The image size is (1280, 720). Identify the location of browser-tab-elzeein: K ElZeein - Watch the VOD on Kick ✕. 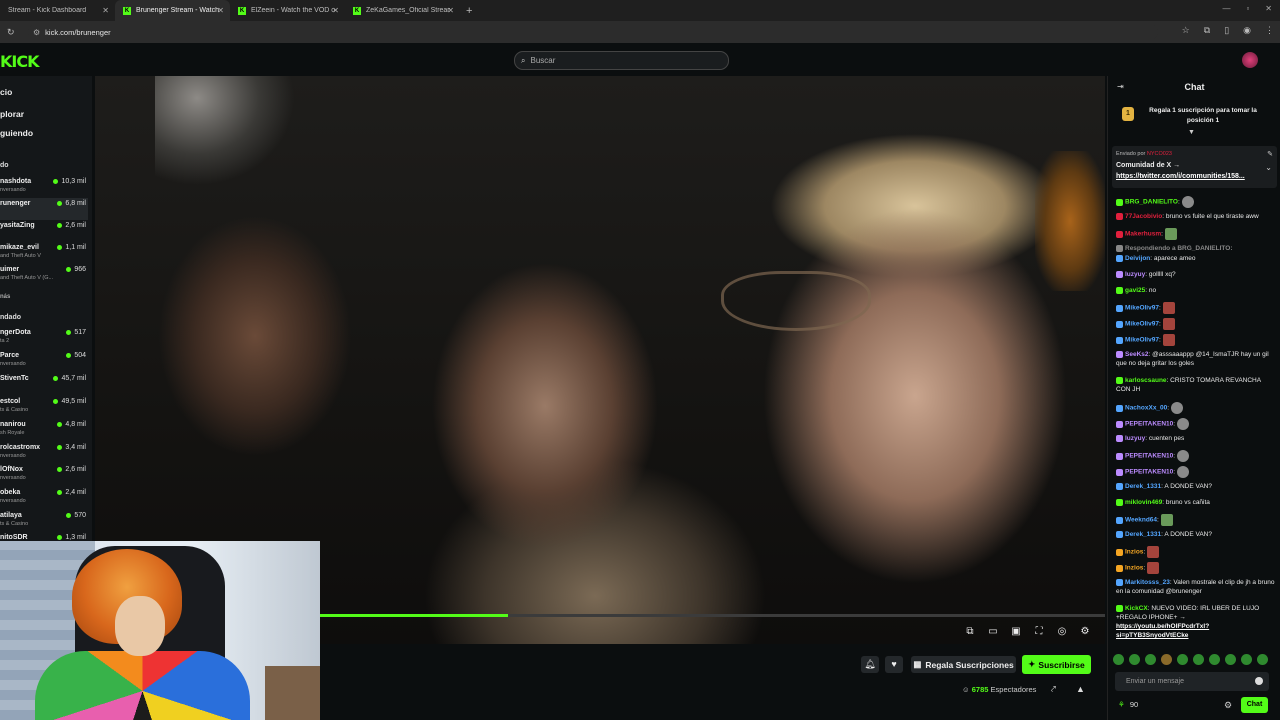
(287, 10).